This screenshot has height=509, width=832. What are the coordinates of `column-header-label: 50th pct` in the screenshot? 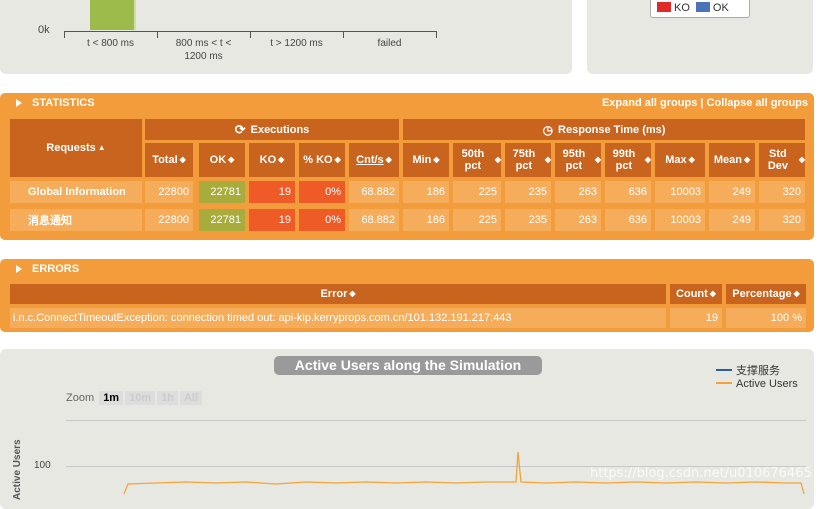 It's located at (473, 160).